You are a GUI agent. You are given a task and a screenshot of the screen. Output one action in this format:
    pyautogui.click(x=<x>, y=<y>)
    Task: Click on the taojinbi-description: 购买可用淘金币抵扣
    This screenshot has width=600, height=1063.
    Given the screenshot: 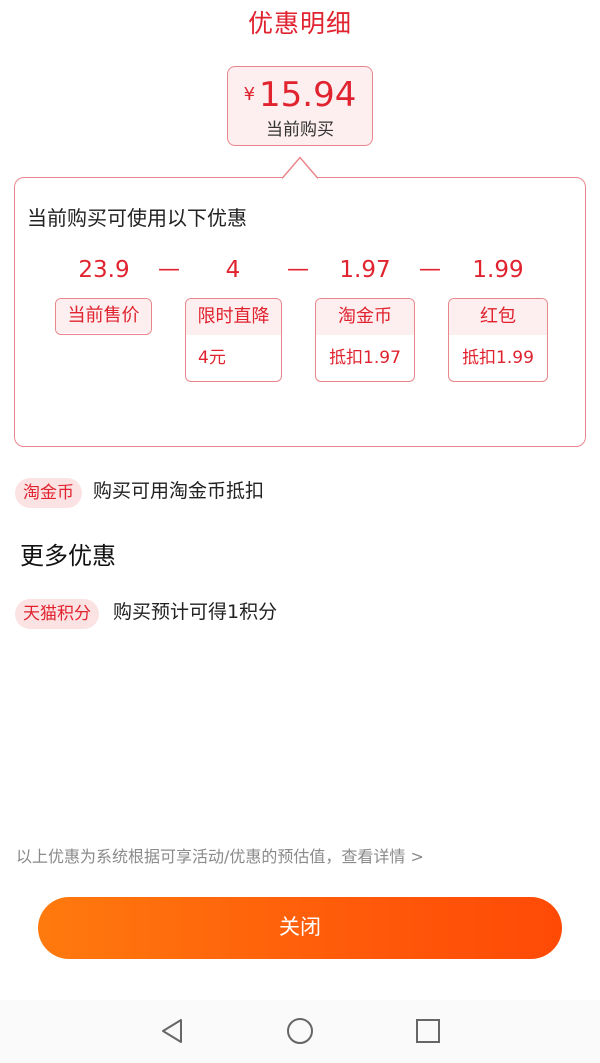 What is the action you would take?
    pyautogui.click(x=179, y=491)
    